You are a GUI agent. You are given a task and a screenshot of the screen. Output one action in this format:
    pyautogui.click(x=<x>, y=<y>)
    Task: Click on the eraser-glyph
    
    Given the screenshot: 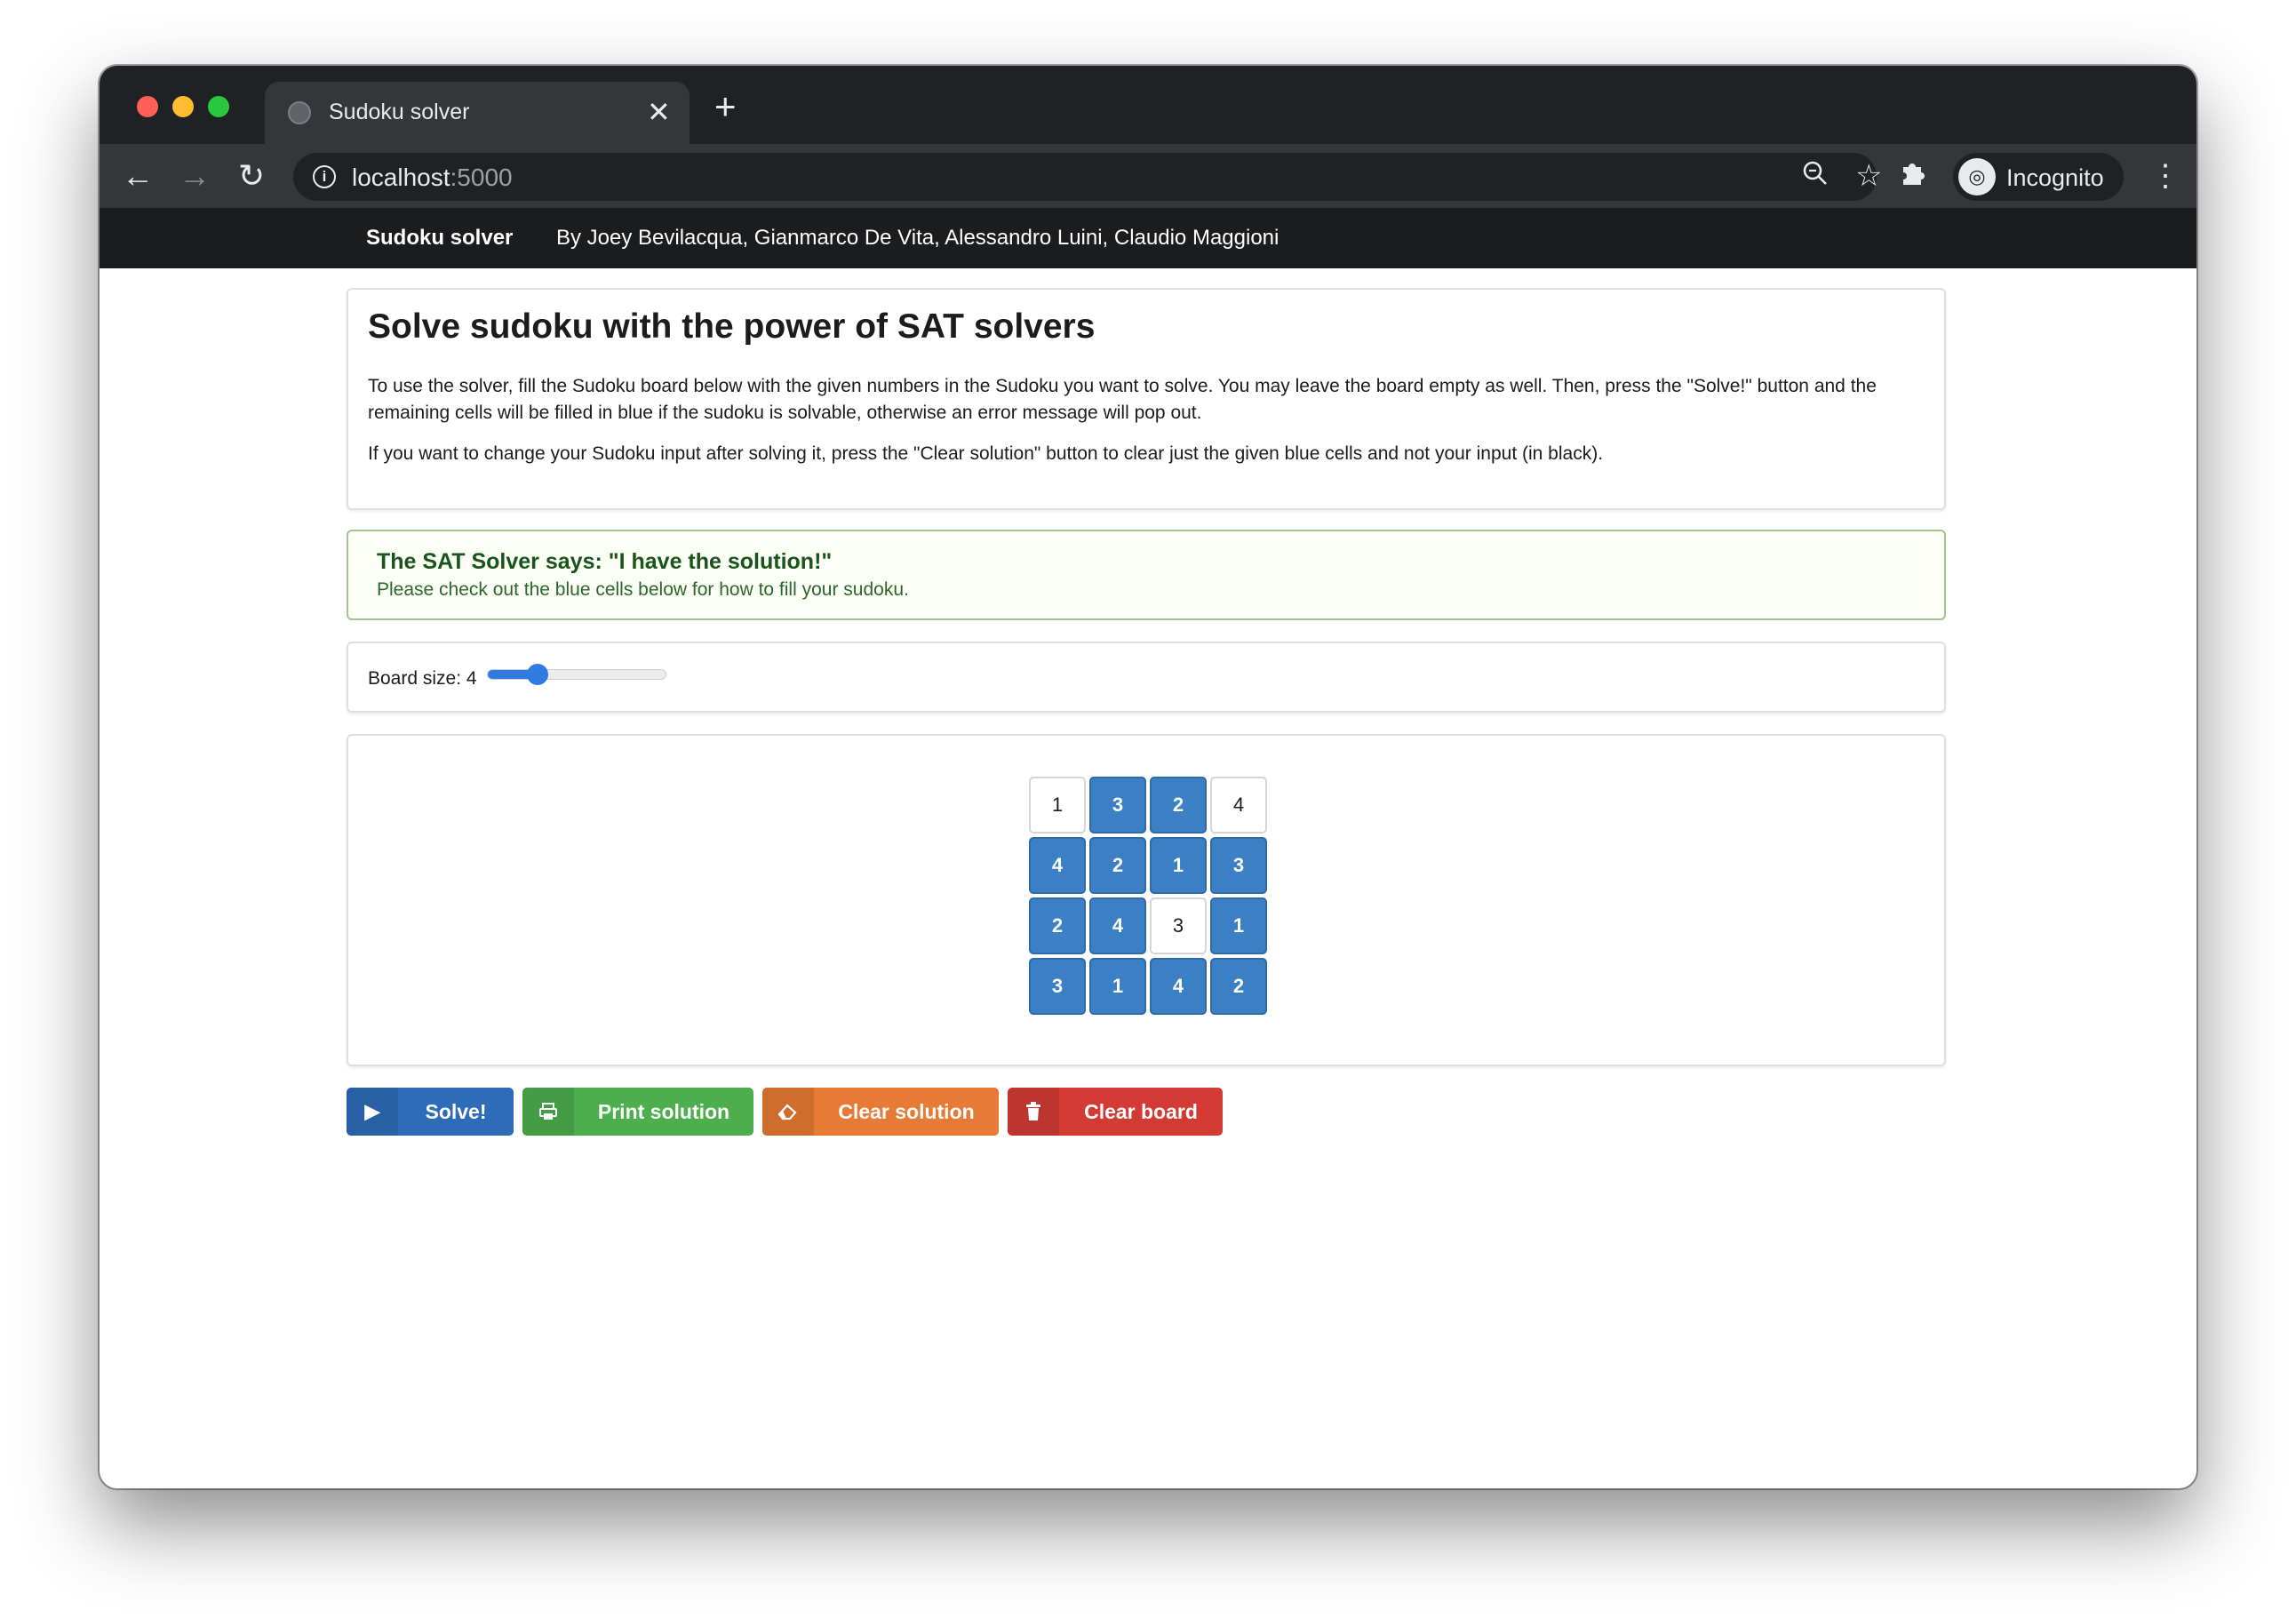 What is the action you would take?
    pyautogui.click(x=787, y=1112)
    